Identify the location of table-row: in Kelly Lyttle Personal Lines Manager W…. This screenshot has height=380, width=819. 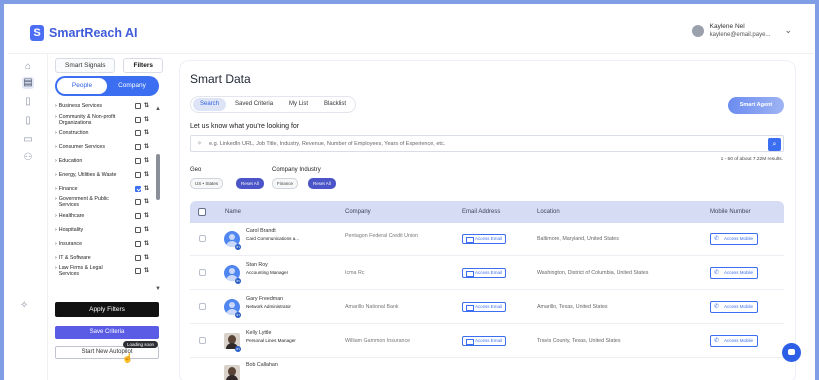
(487, 341).